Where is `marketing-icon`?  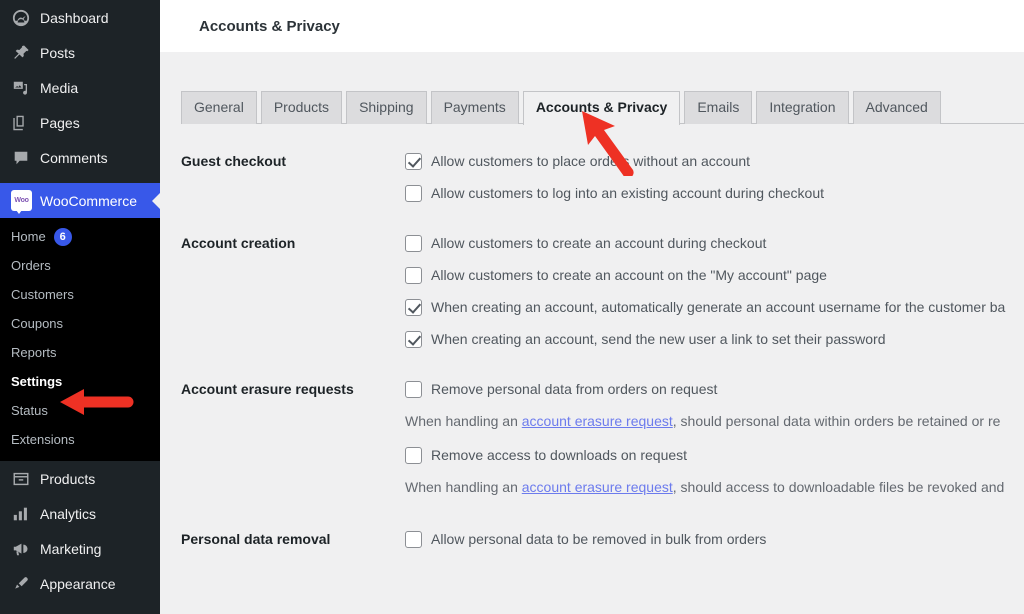 marketing-icon is located at coordinates (21, 549).